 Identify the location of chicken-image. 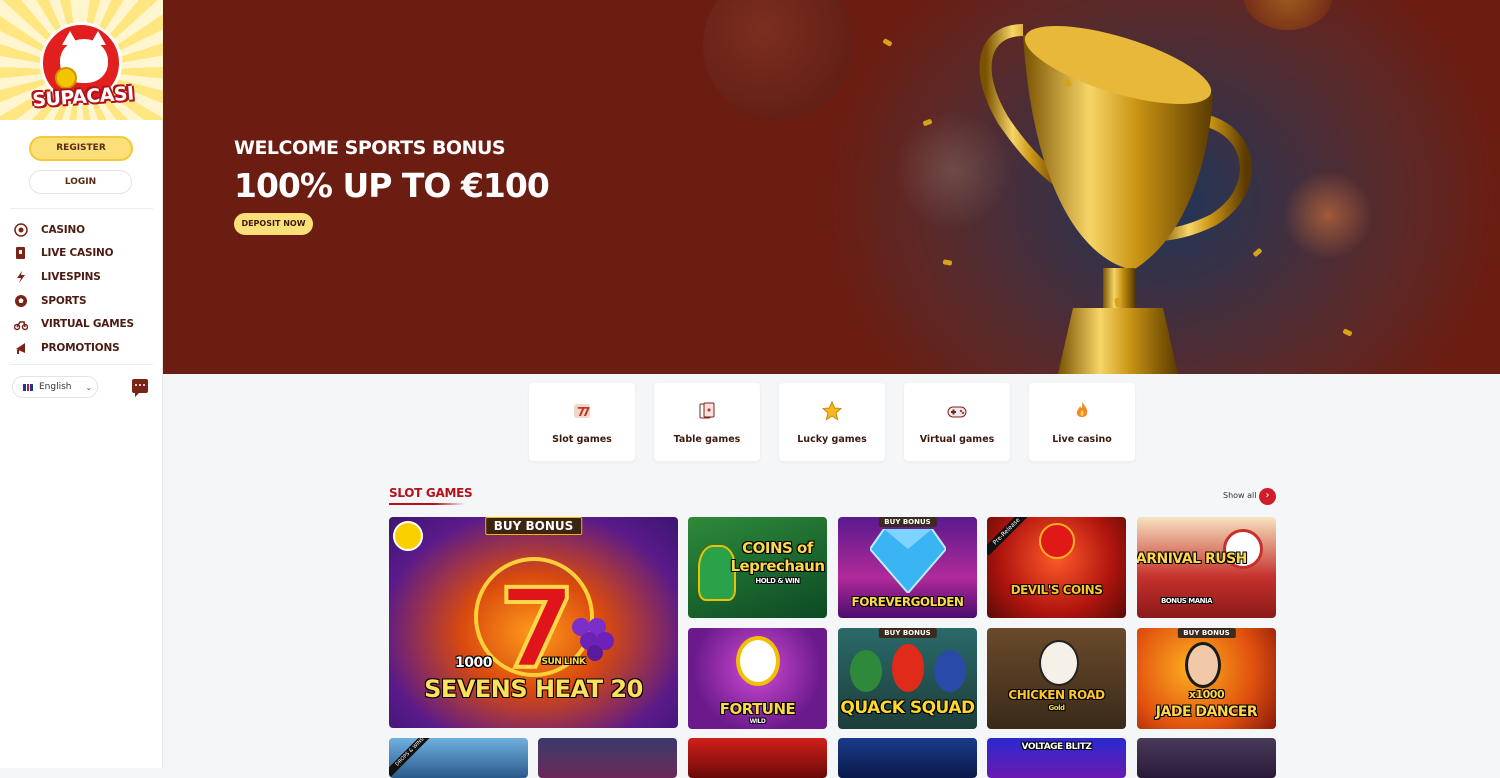
(1059, 663).